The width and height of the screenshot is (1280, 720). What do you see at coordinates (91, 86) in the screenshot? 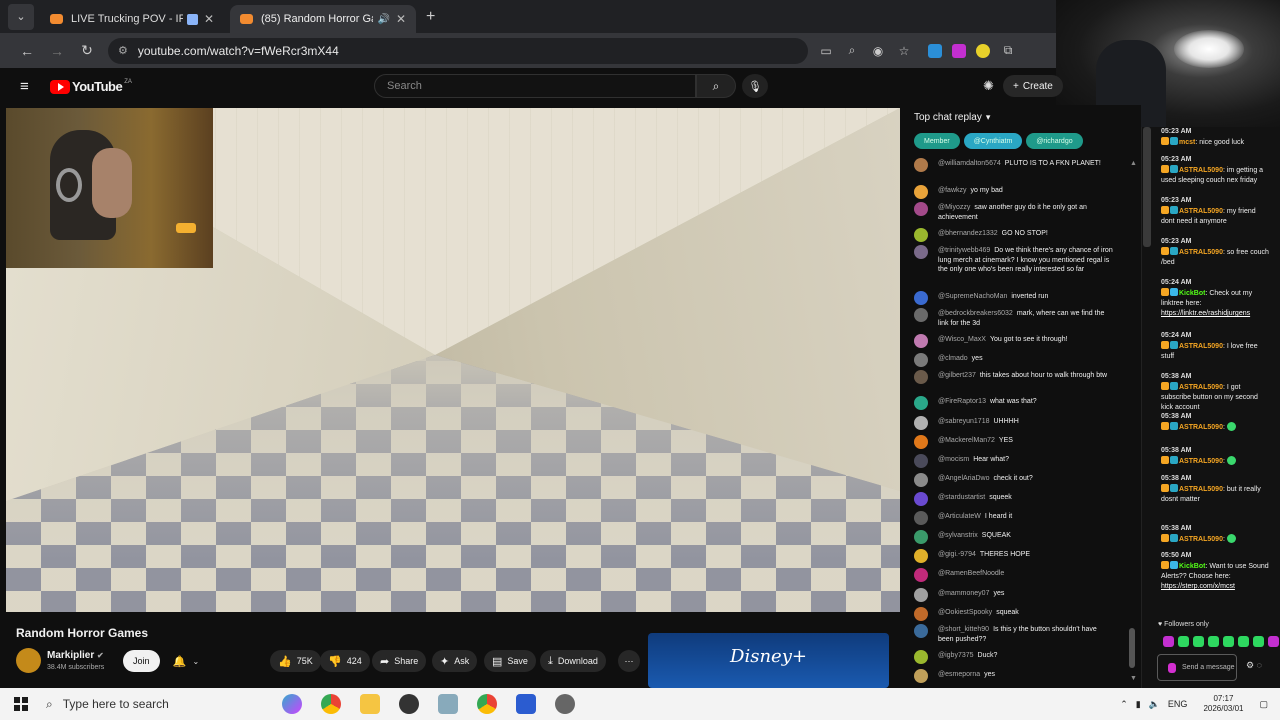
I see `youtube-logo: YouTube ZA` at bounding box center [91, 86].